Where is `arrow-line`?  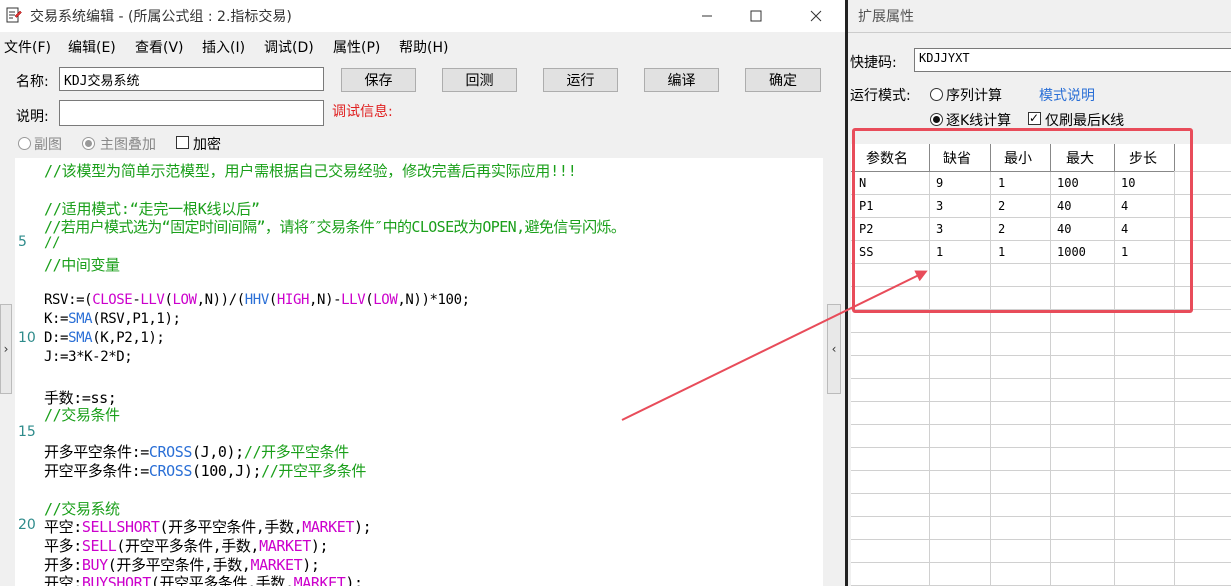
arrow-line is located at coordinates (774, 345).